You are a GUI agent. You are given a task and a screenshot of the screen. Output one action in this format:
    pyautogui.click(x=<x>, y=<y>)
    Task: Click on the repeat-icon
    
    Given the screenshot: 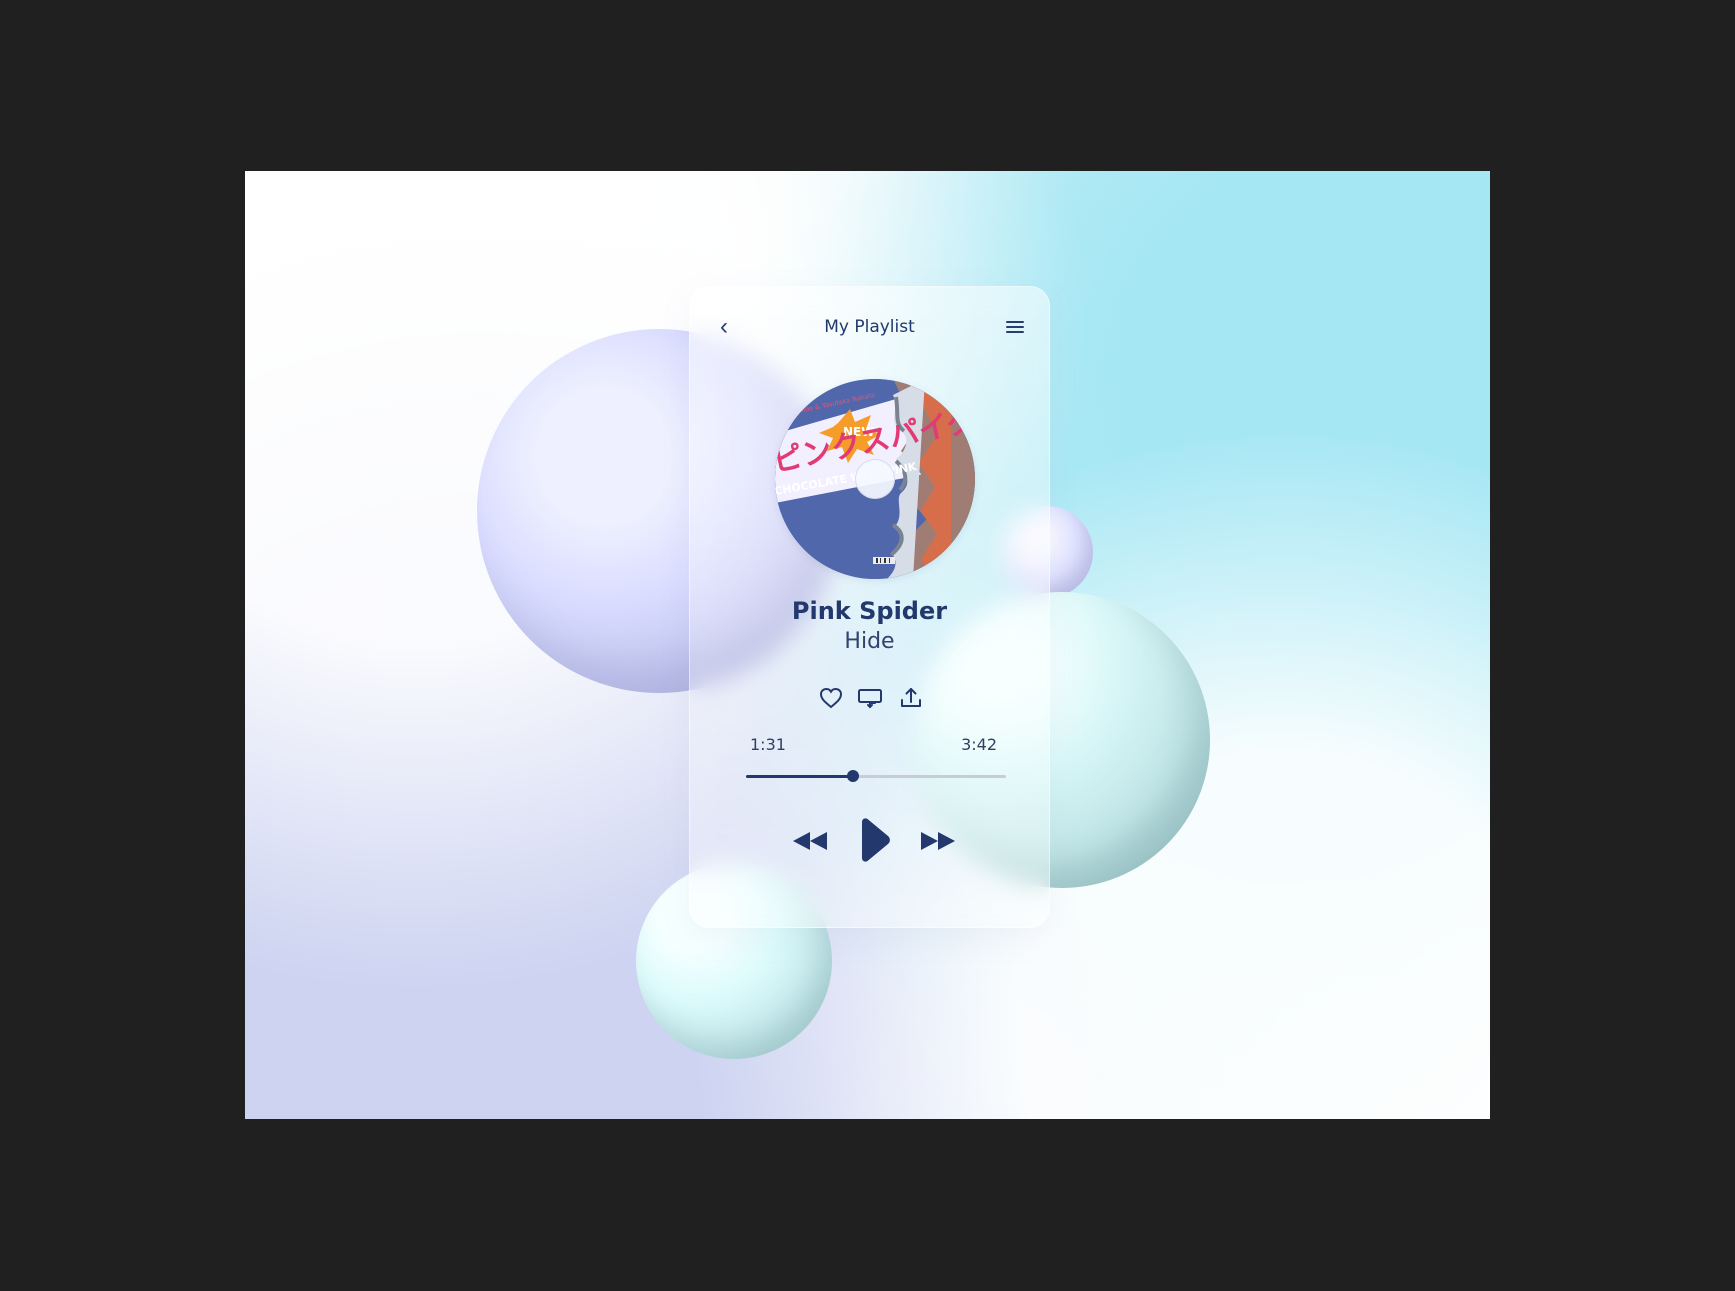 What is the action you would take?
    pyautogui.click(x=870, y=699)
    